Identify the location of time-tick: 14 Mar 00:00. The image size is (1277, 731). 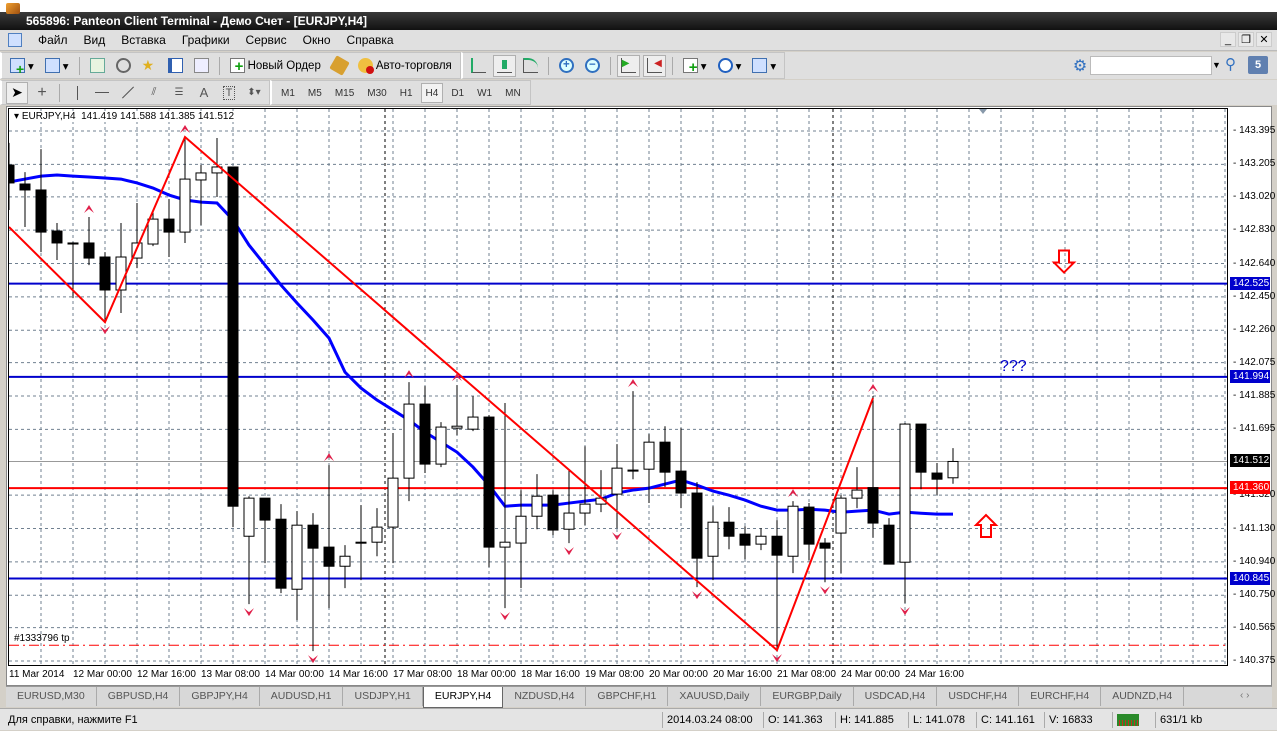
(294, 674).